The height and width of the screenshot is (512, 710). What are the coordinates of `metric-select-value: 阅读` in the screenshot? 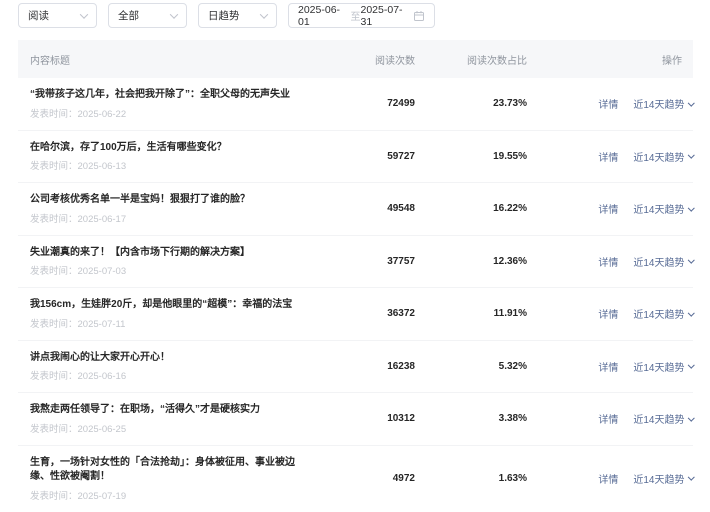 It's located at (38, 16).